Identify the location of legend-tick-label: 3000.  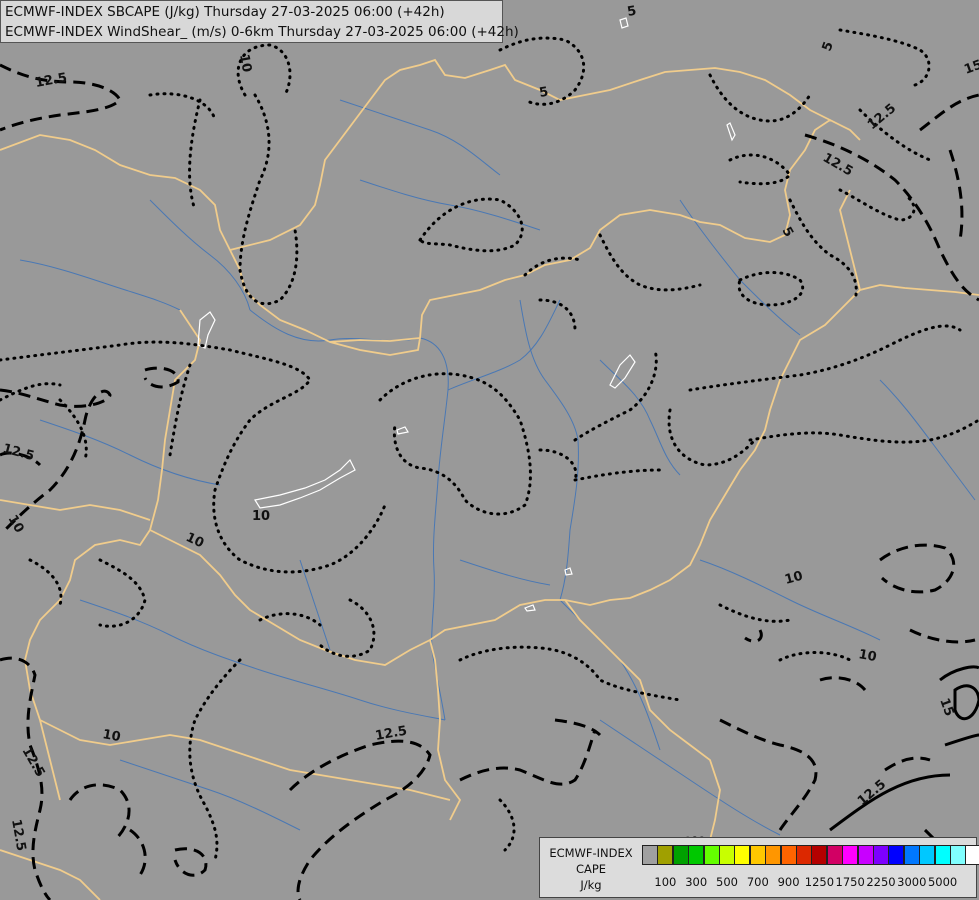
(912, 882).